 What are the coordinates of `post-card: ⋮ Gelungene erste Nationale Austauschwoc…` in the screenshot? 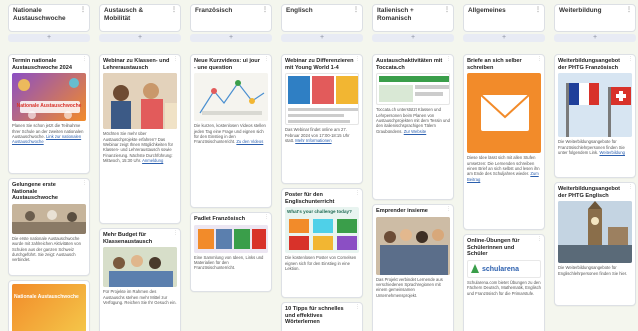 It's located at (49, 227).